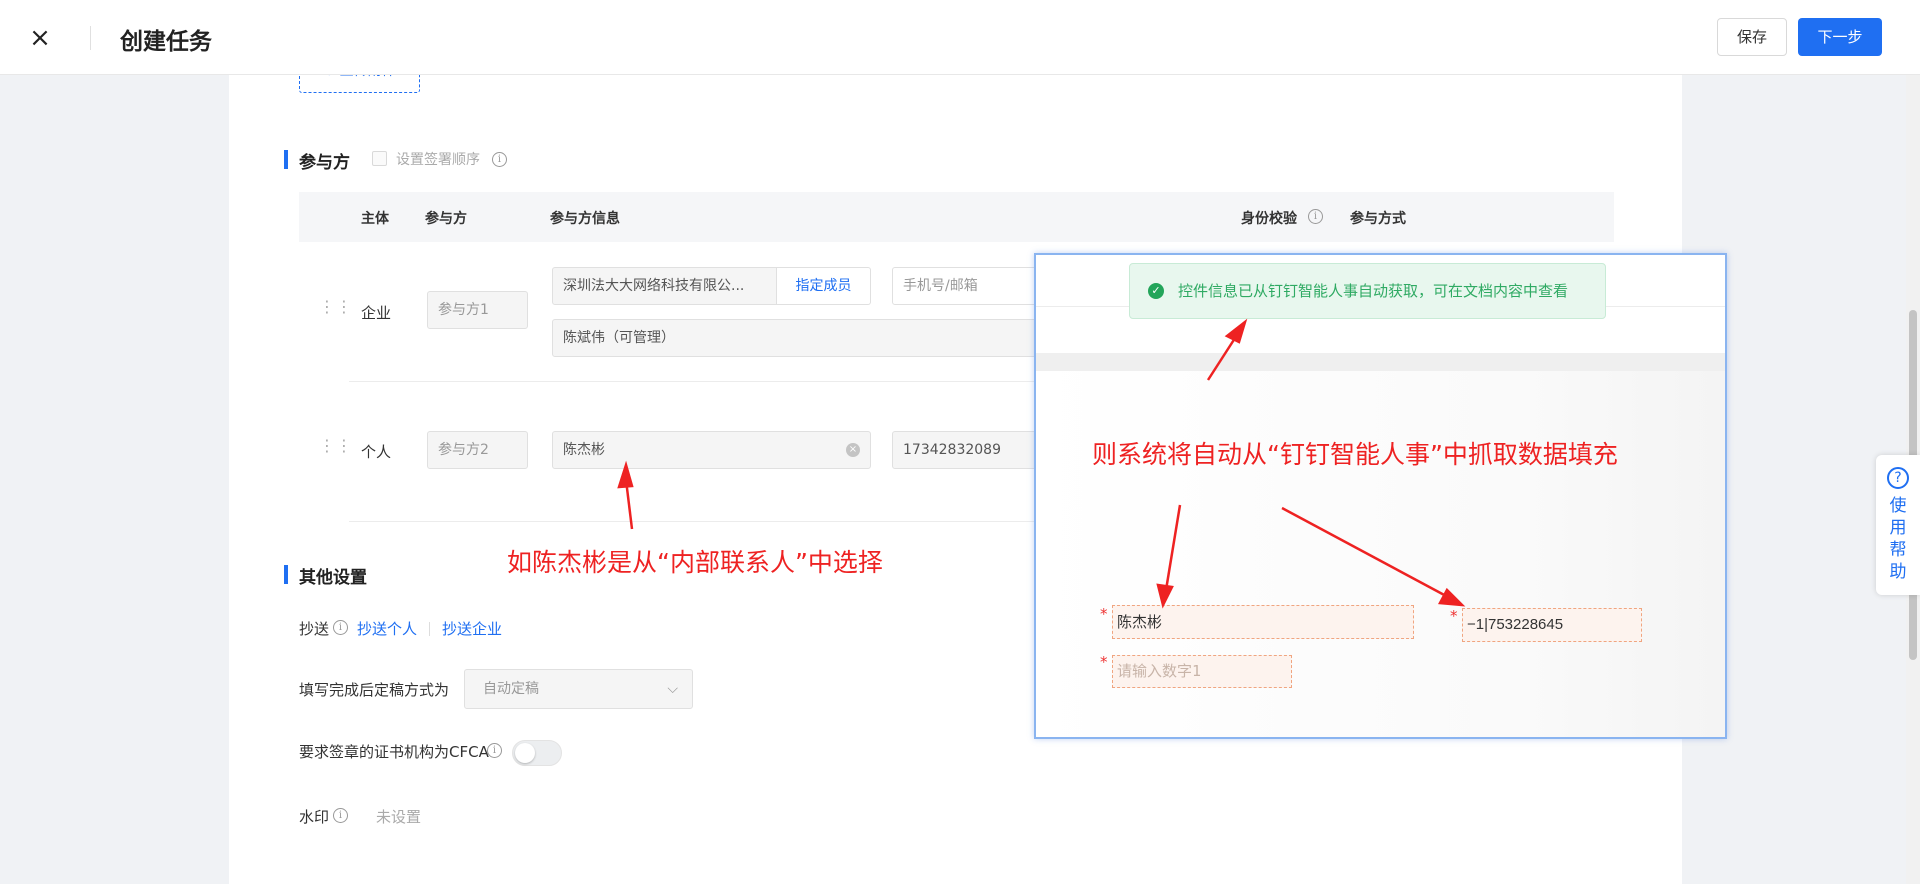  I want to click on party-name-input: 参与方2, so click(477, 450).